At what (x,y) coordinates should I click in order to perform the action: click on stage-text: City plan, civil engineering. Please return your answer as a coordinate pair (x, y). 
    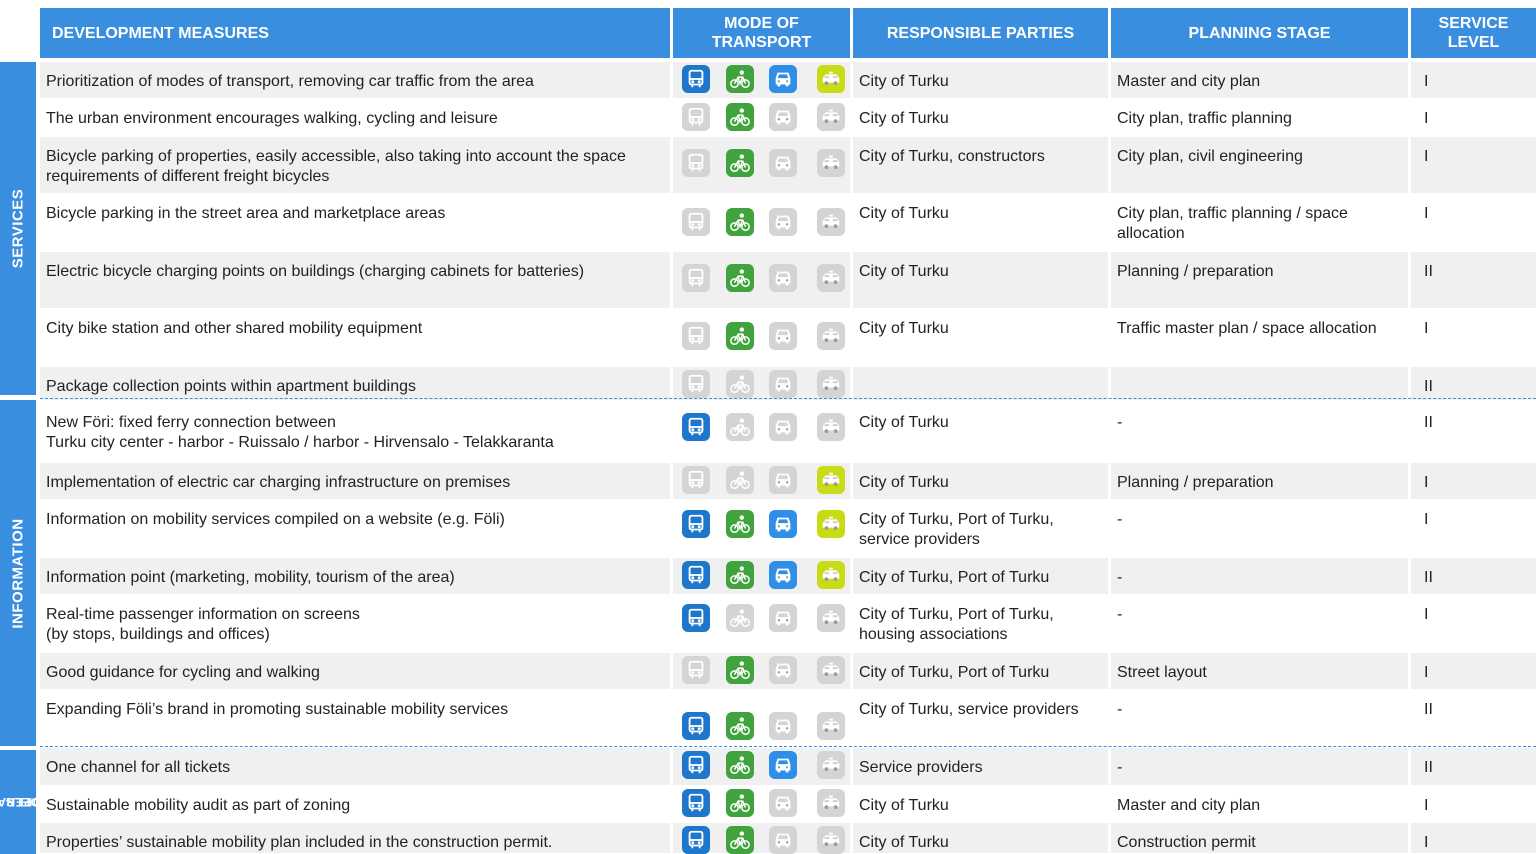
    Looking at the image, I should click on (1210, 156).